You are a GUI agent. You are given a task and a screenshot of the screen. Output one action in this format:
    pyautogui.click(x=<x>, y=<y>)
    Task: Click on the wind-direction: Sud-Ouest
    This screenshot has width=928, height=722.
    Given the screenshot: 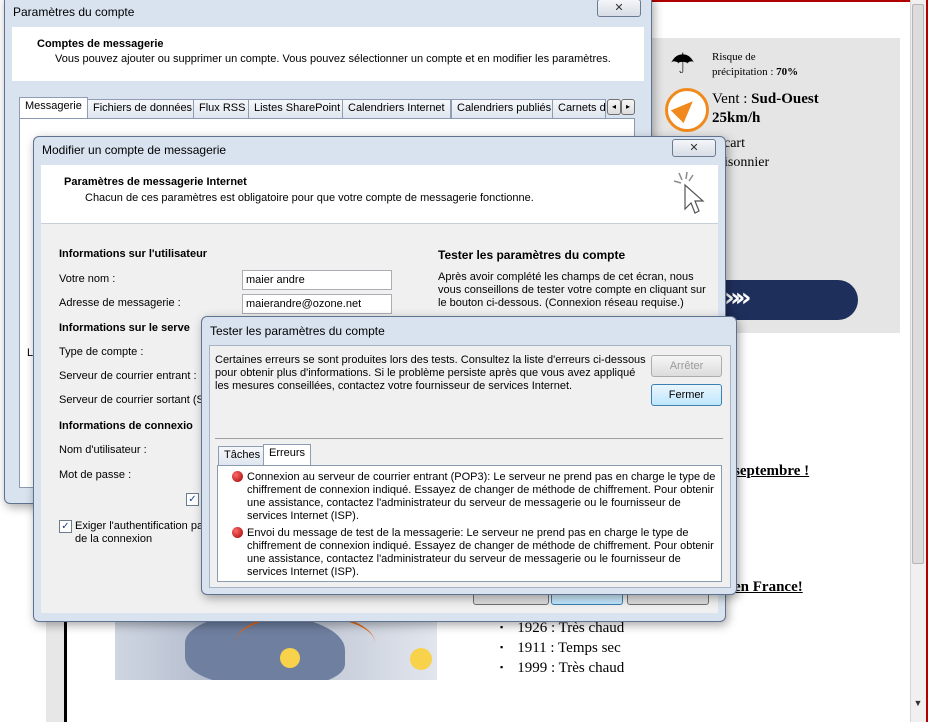 What is the action you would take?
    pyautogui.click(x=785, y=99)
    